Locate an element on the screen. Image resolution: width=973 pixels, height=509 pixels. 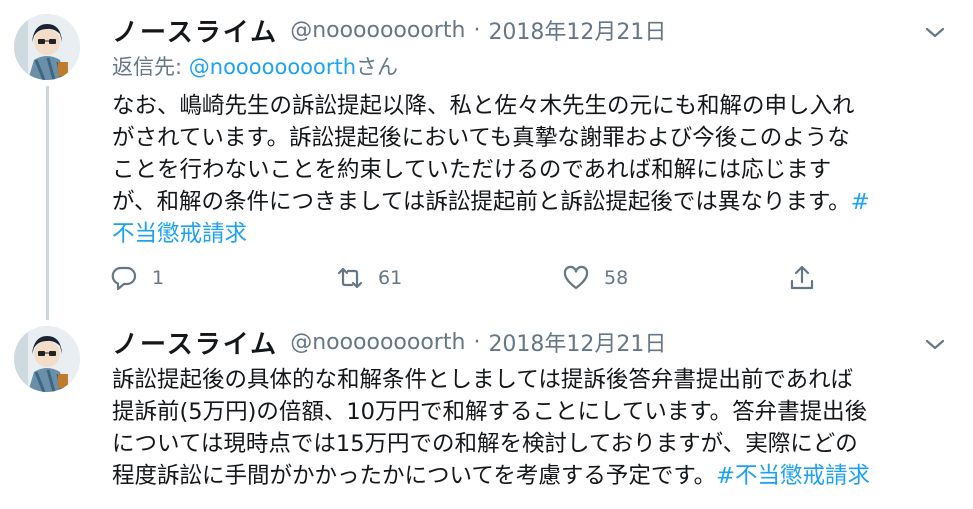
like-icon is located at coordinates (576, 277).